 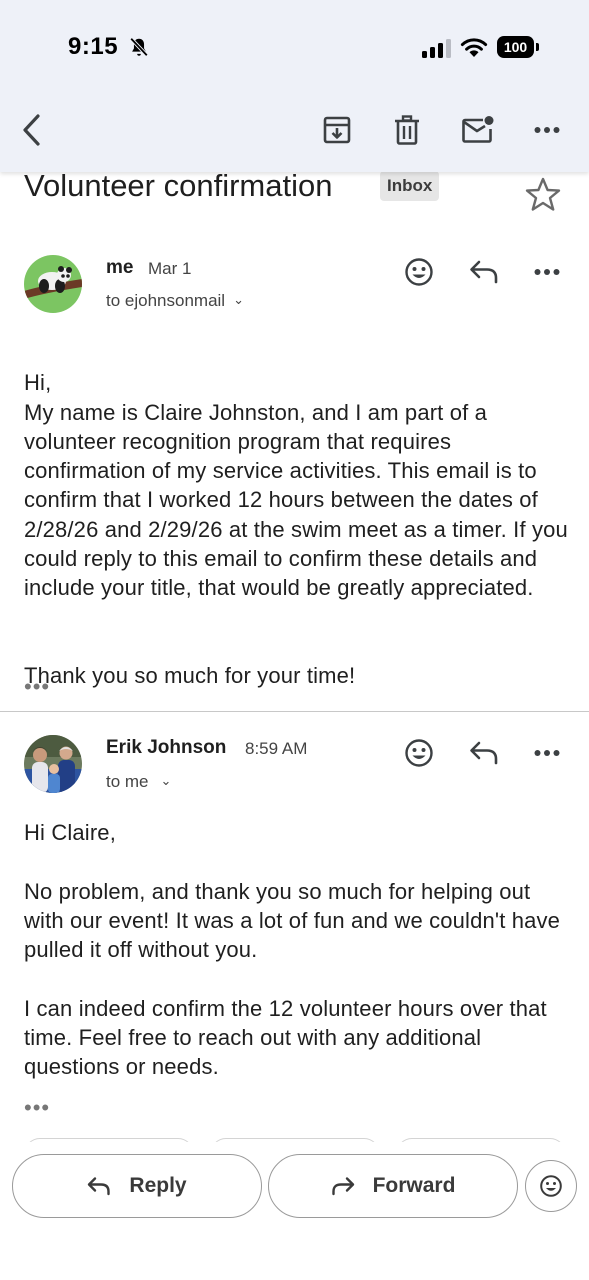 What do you see at coordinates (178, 185) in the screenshot?
I see `email-subject: Volunteer confirmation` at bounding box center [178, 185].